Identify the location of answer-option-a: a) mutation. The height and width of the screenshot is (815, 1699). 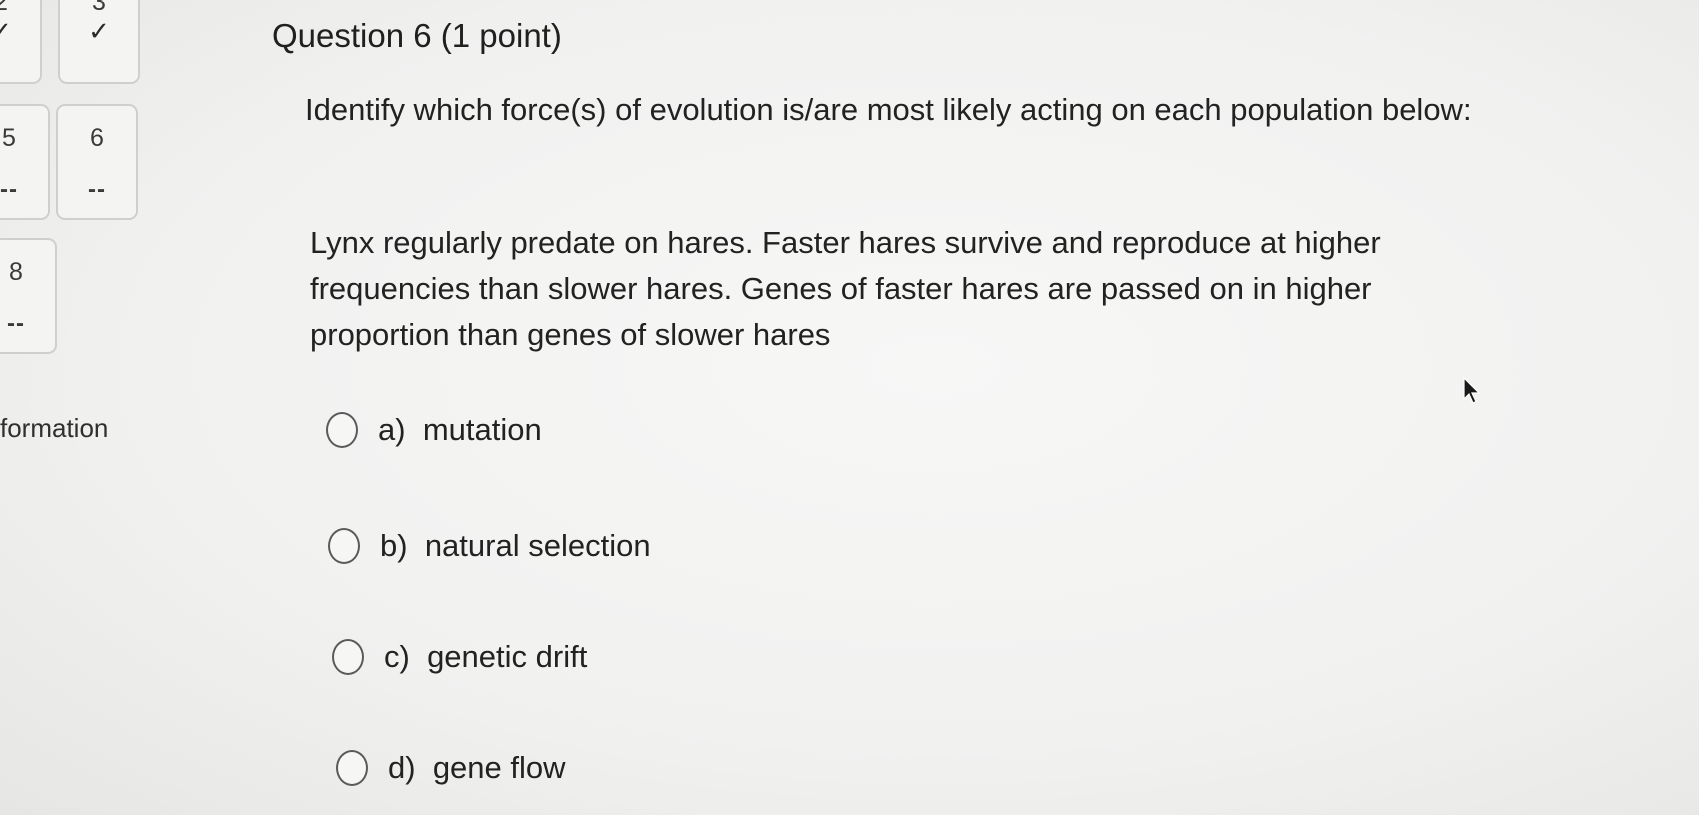
(434, 430).